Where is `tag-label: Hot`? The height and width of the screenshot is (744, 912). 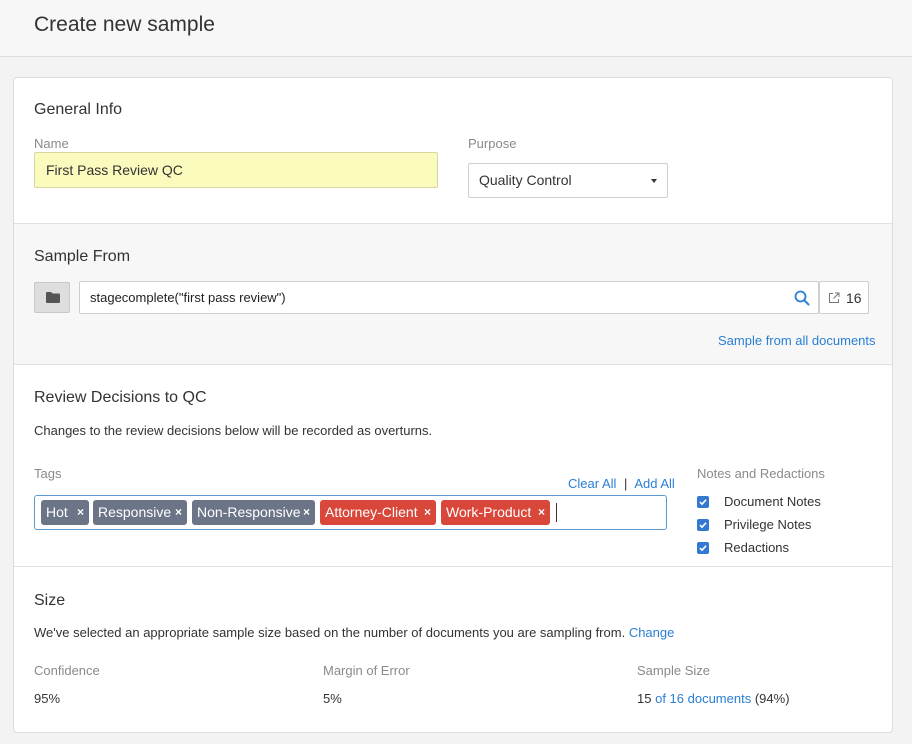 tag-label: Hot is located at coordinates (57, 512).